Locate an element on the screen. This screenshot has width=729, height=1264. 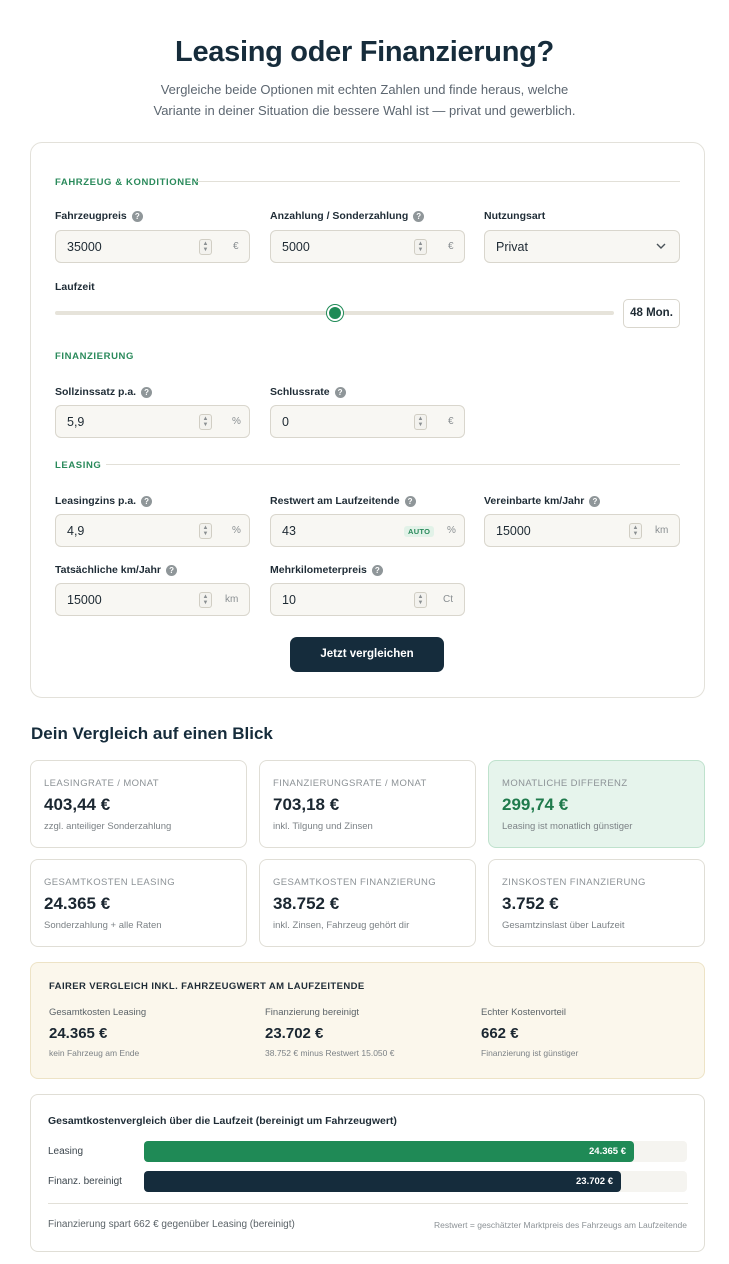
actual-km-value: 15000 is located at coordinates (84, 600).